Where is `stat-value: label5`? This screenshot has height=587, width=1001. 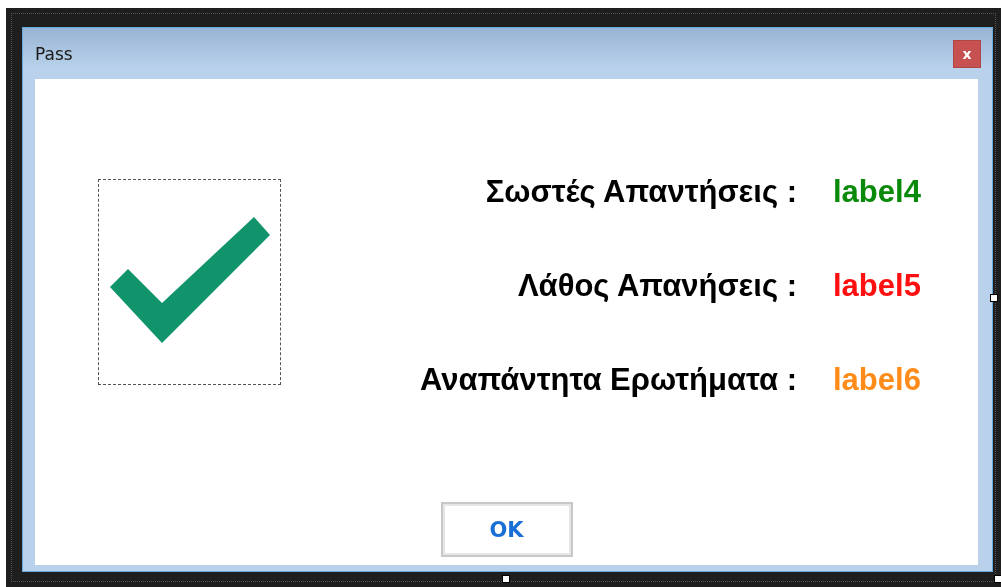 stat-value: label5 is located at coordinates (877, 286).